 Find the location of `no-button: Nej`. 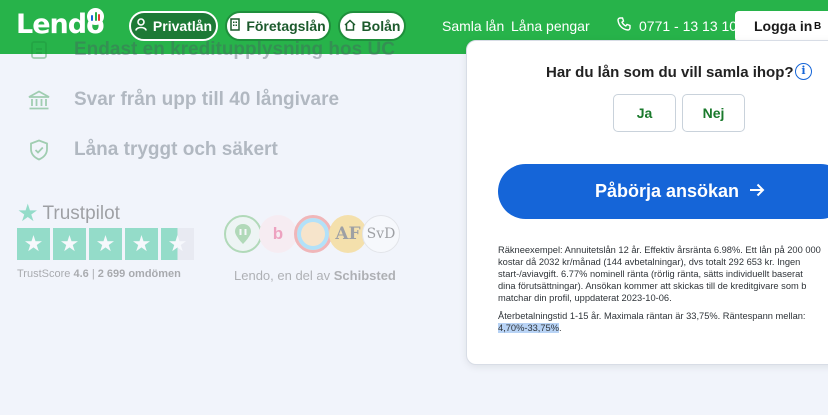

no-button: Nej is located at coordinates (713, 113).